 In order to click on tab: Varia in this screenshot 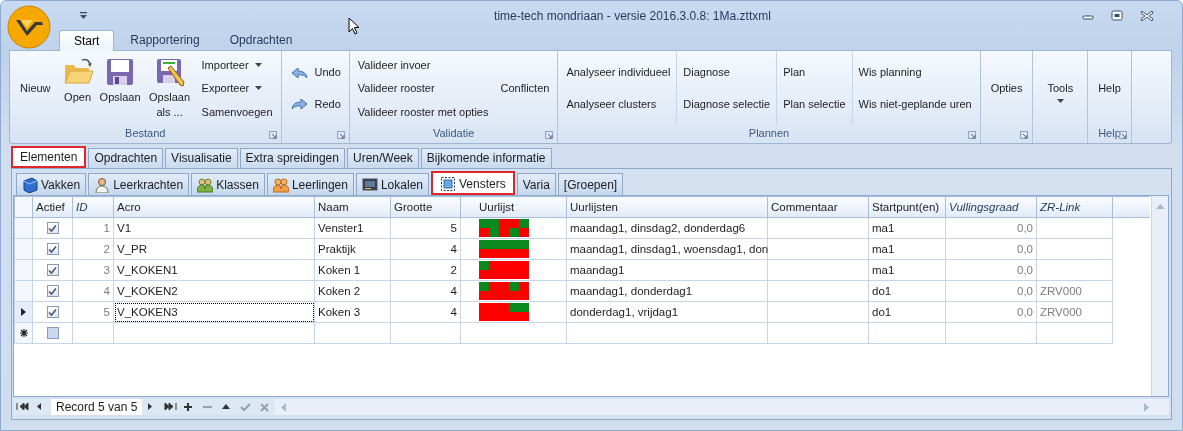, I will do `click(536, 184)`.